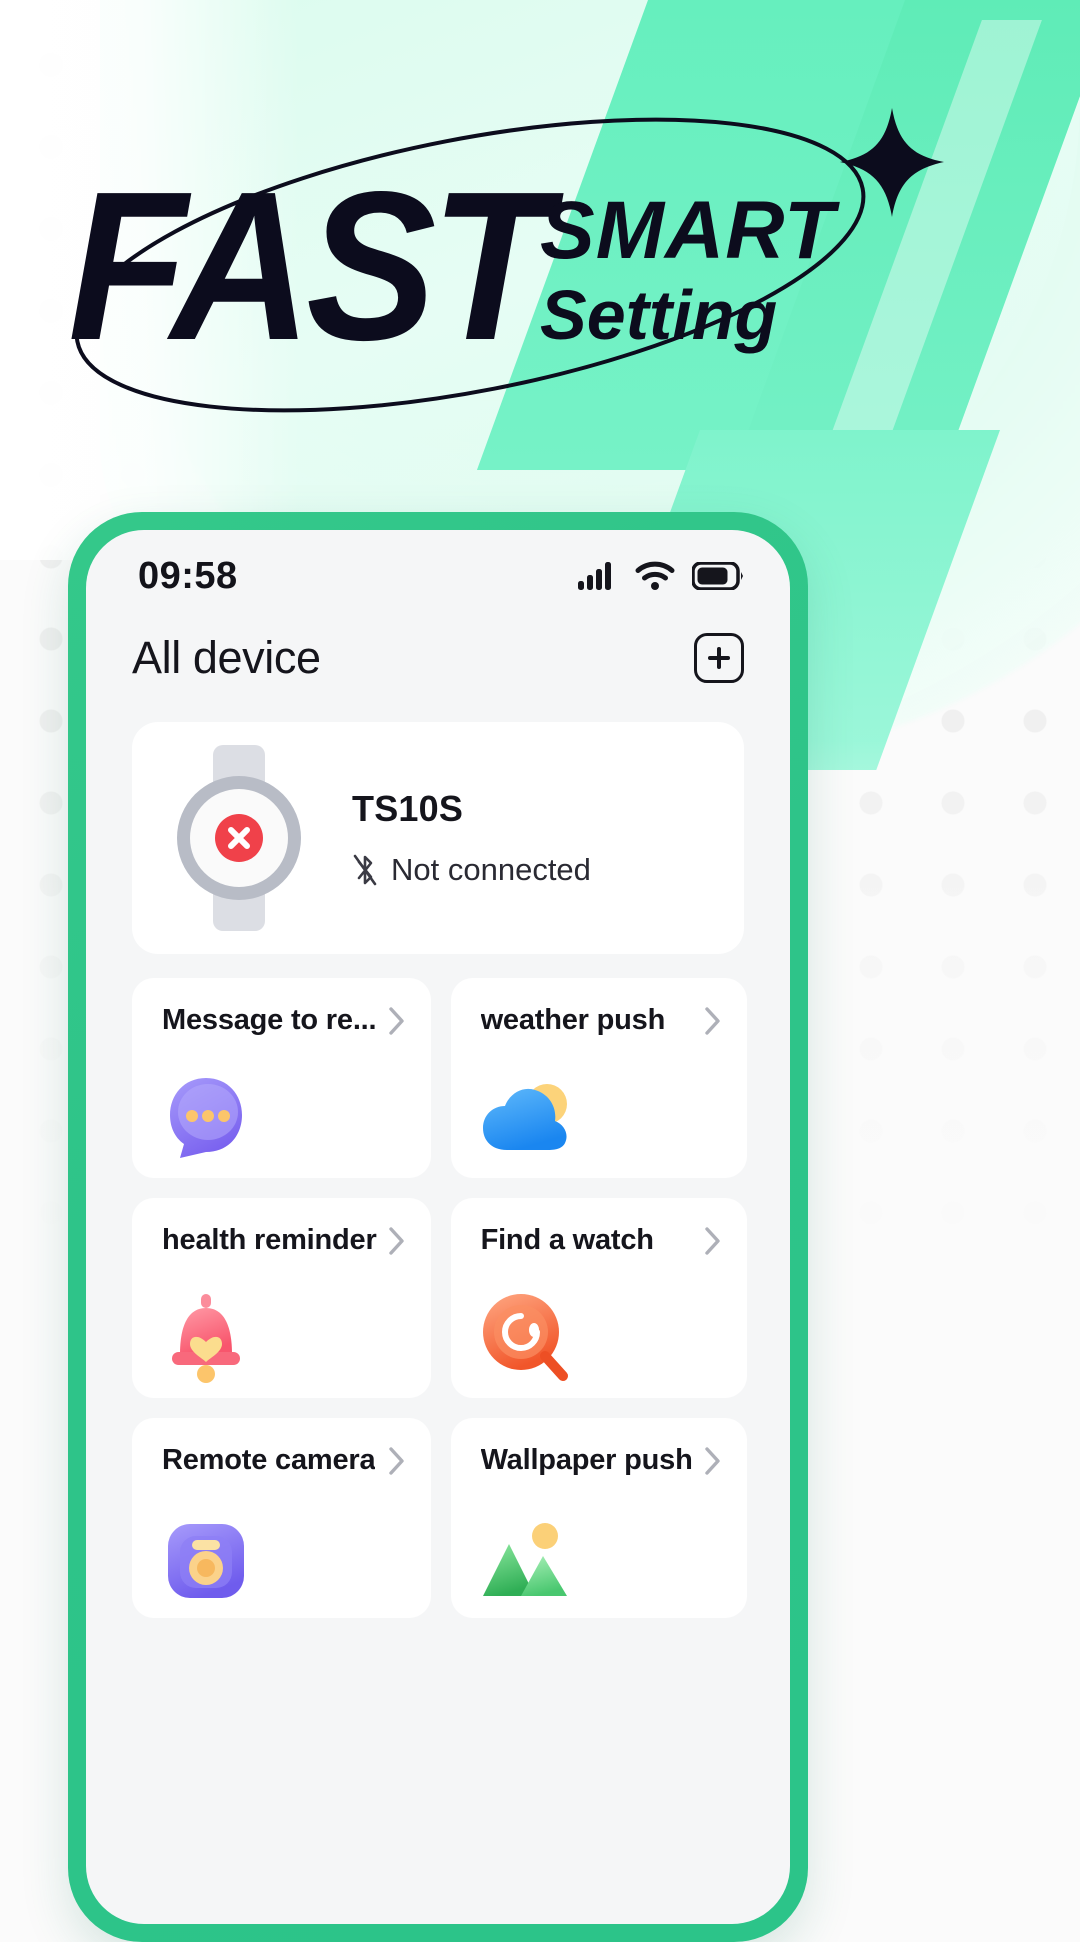 The width and height of the screenshot is (1080, 1942). What do you see at coordinates (206, 1338) in the screenshot?
I see `bell-heart-icon` at bounding box center [206, 1338].